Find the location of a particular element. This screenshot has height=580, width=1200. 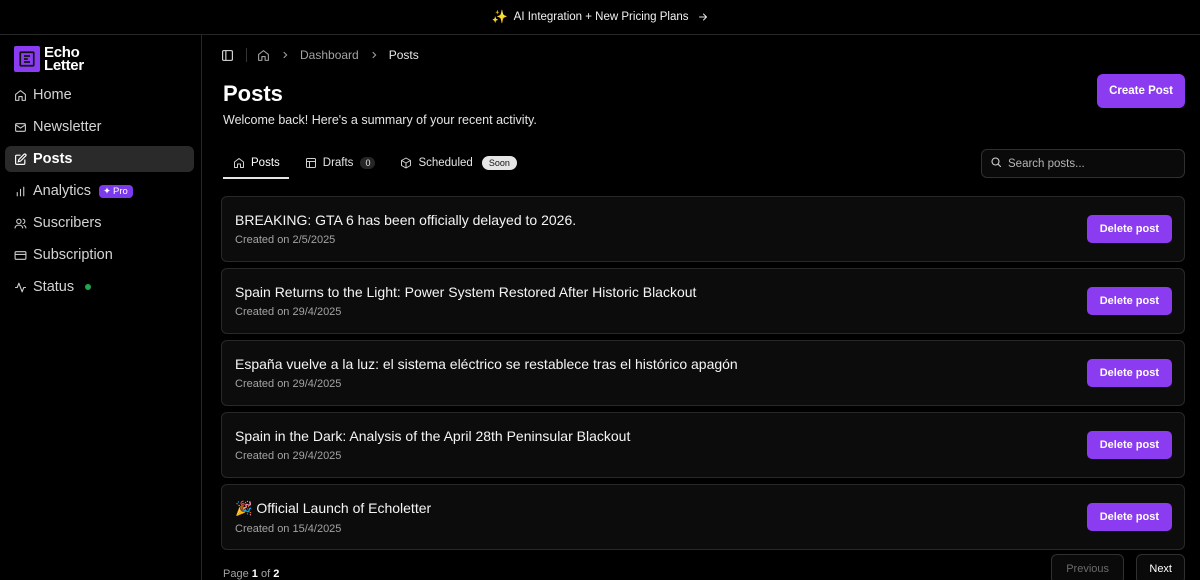

tab-posts: Posts is located at coordinates (256, 164).